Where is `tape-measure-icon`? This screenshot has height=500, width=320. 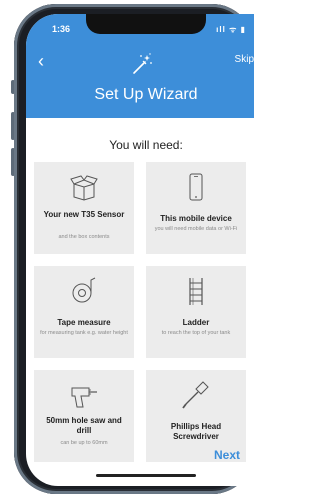
tape-measure-icon is located at coordinates (84, 290).